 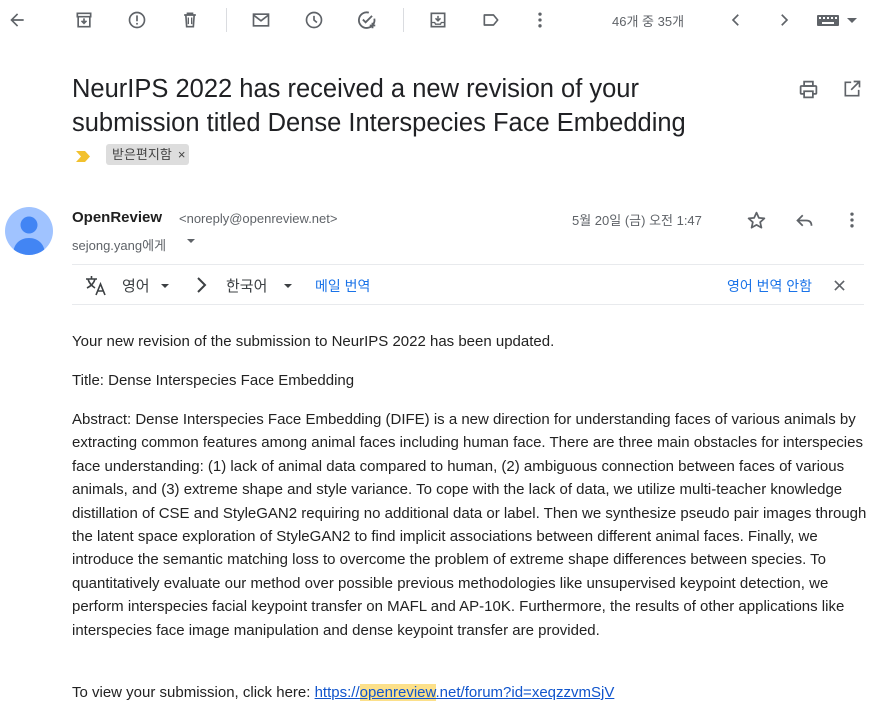 What do you see at coordinates (137, 20) in the screenshot?
I see `report-spam-icon` at bounding box center [137, 20].